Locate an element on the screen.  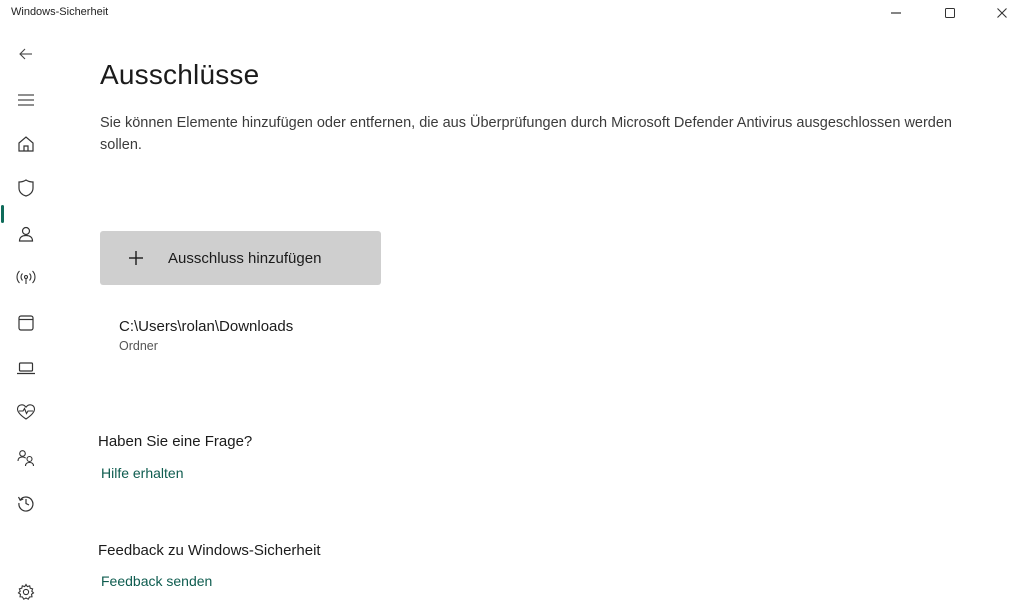
add-exclusion-button: Ausschluss hinzufügen is located at coordinates (240, 258).